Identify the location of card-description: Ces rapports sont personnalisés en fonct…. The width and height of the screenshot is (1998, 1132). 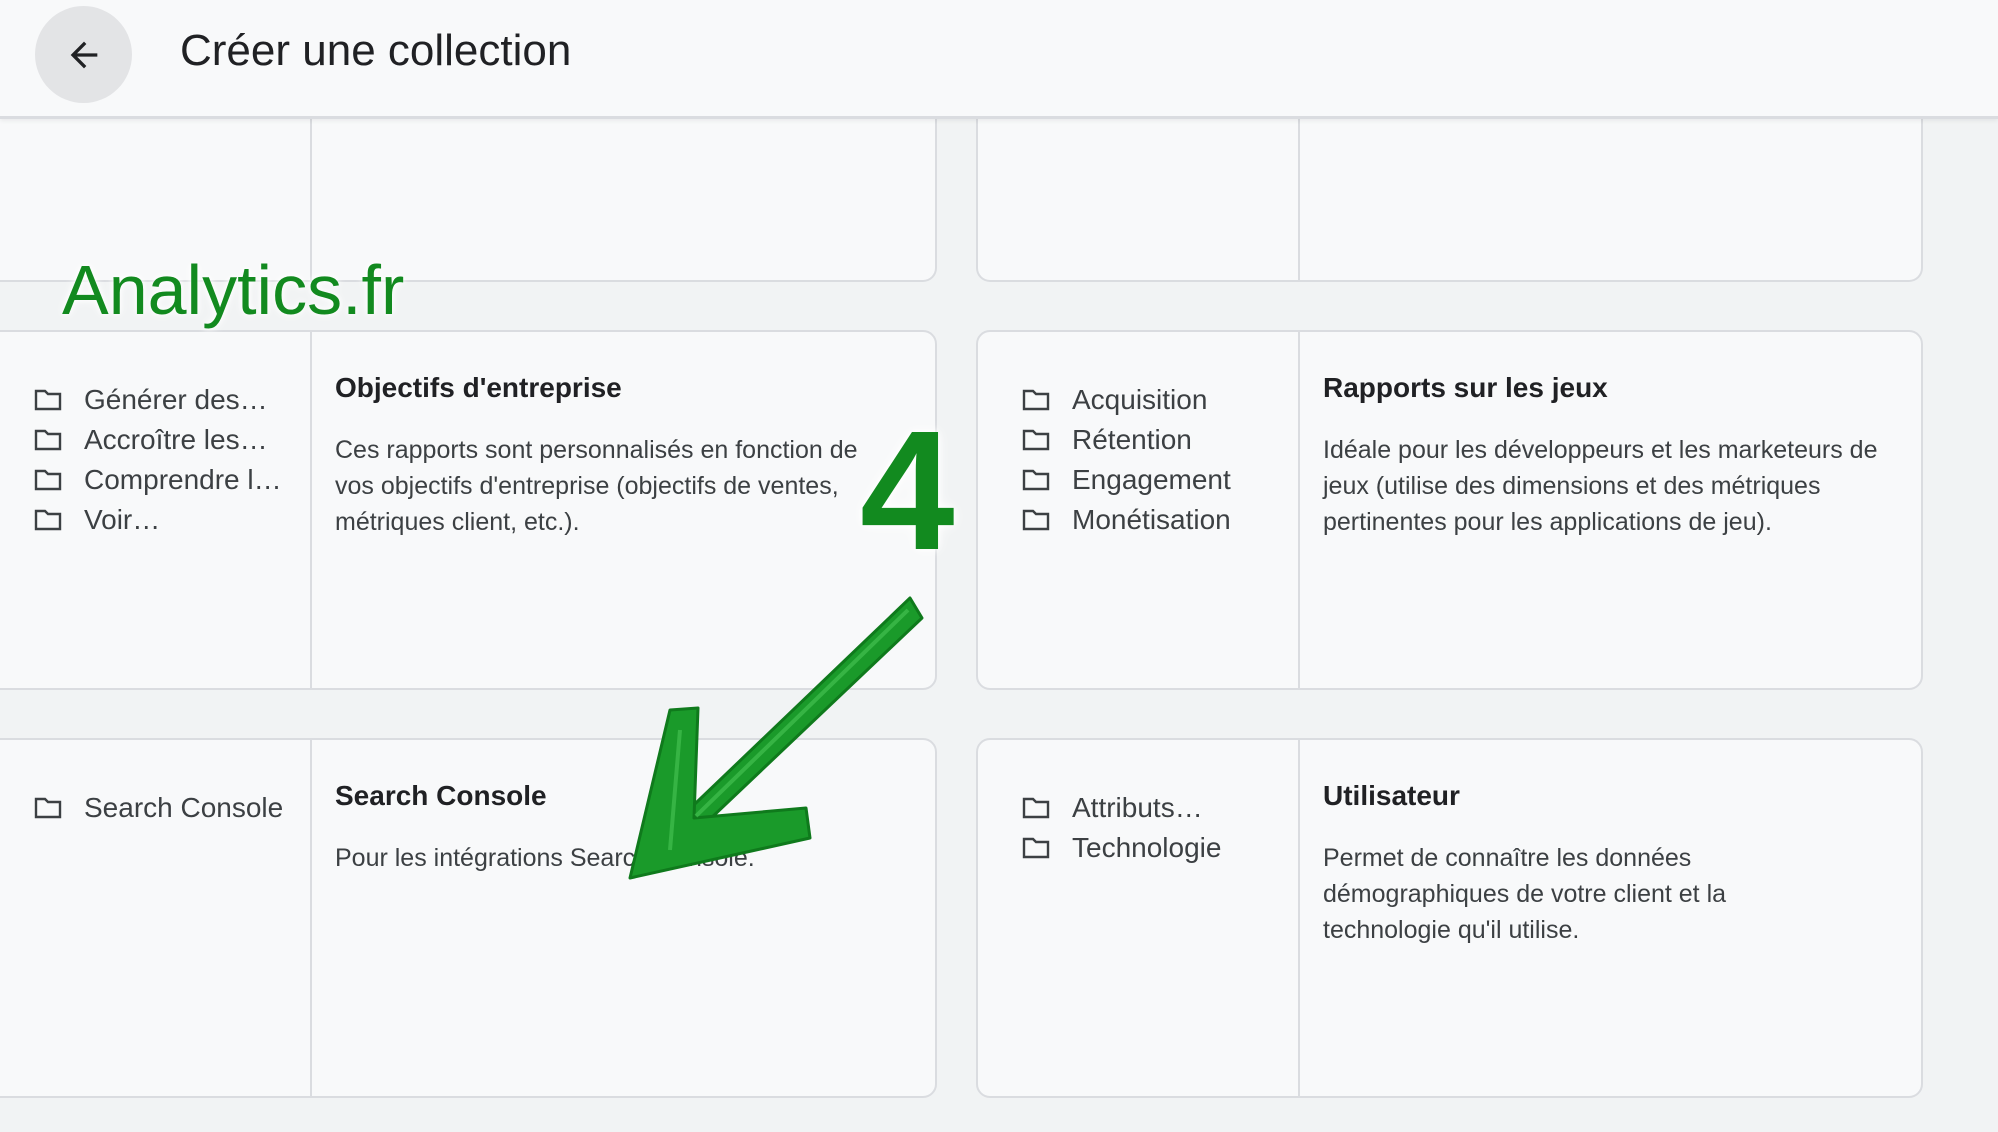
(596, 486).